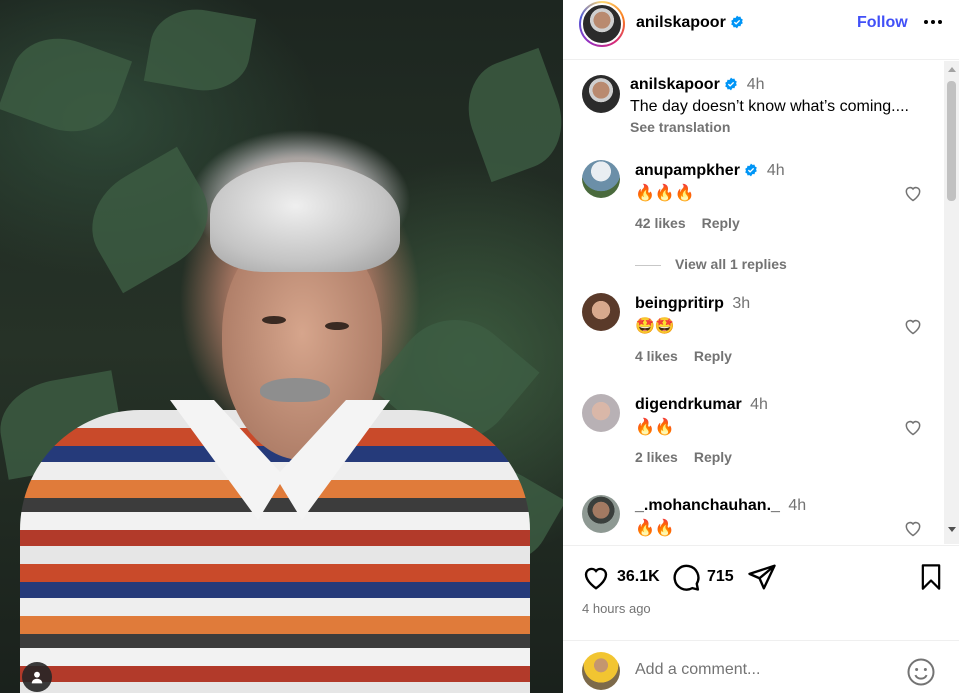 This screenshot has width=959, height=693. What do you see at coordinates (702, 577) in the screenshot?
I see `comment-action: 715` at bounding box center [702, 577].